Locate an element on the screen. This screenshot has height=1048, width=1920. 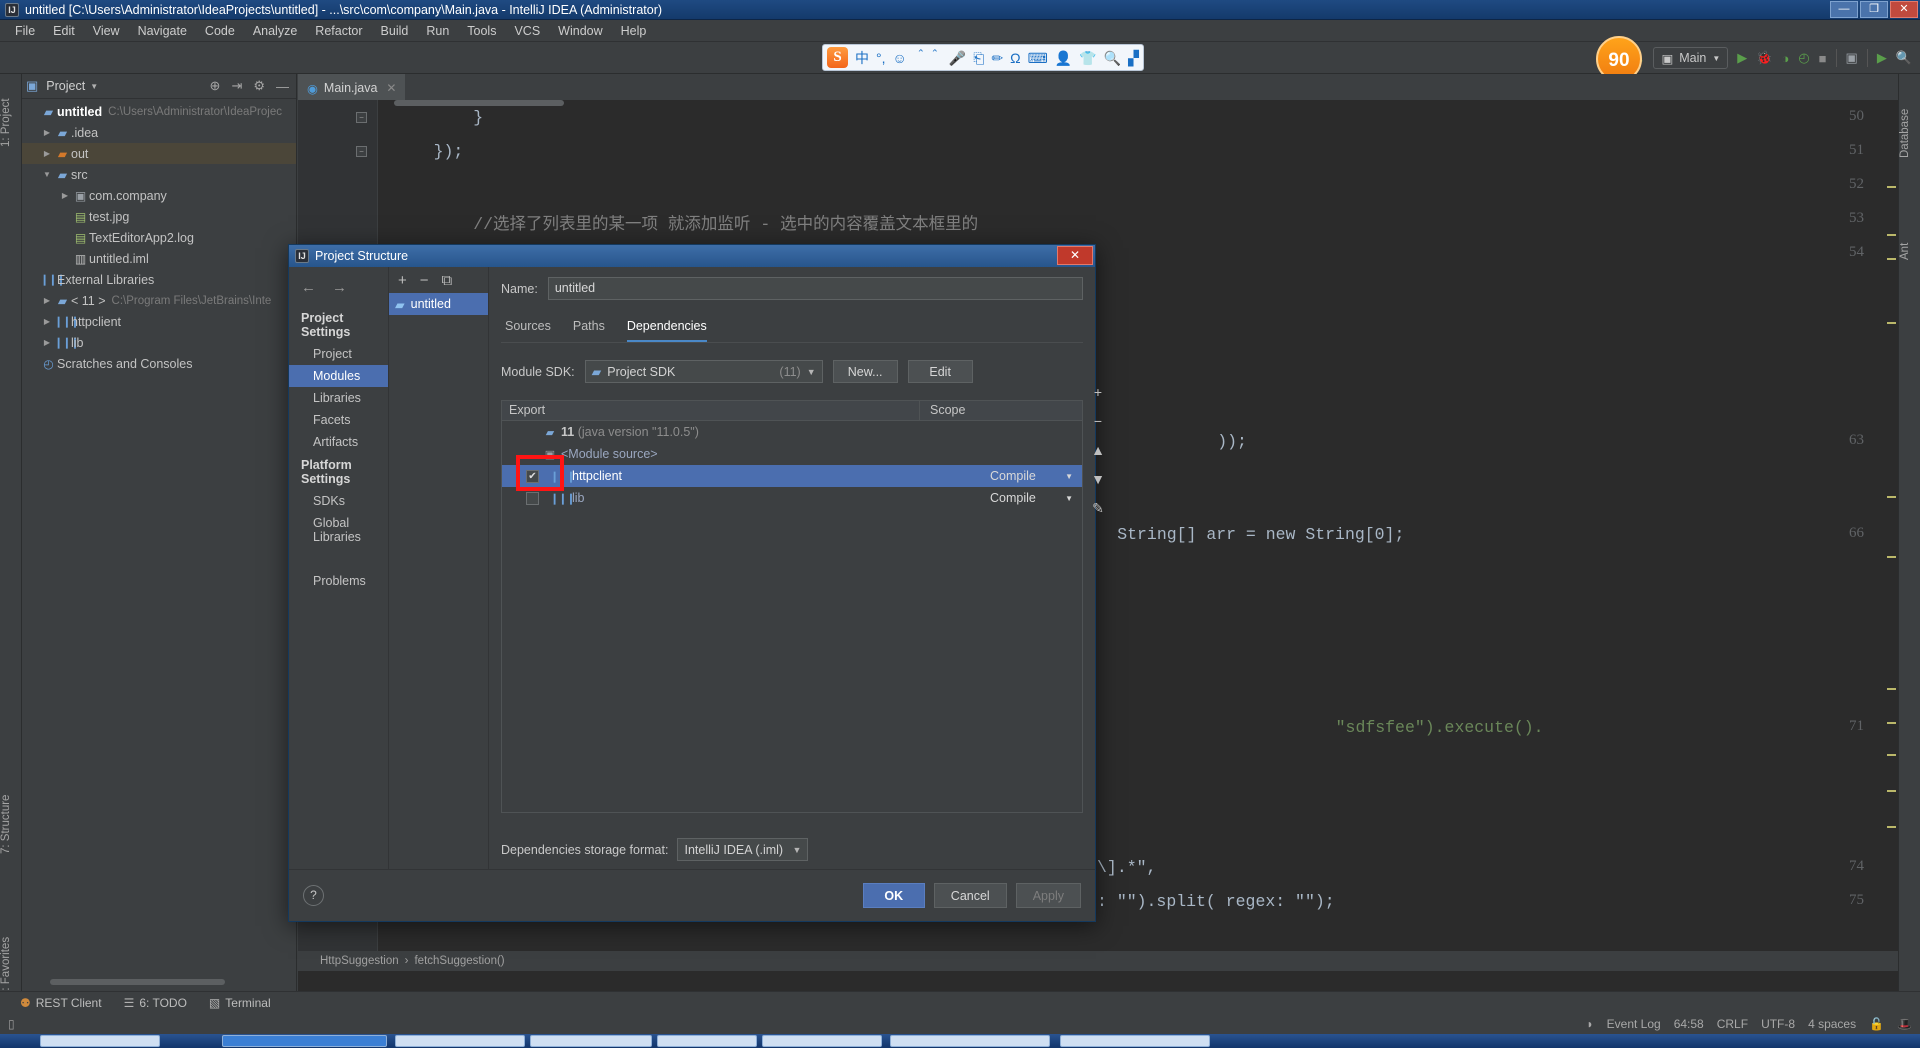
terminal-icon: ▶ is located at coordinates (1882, 58).